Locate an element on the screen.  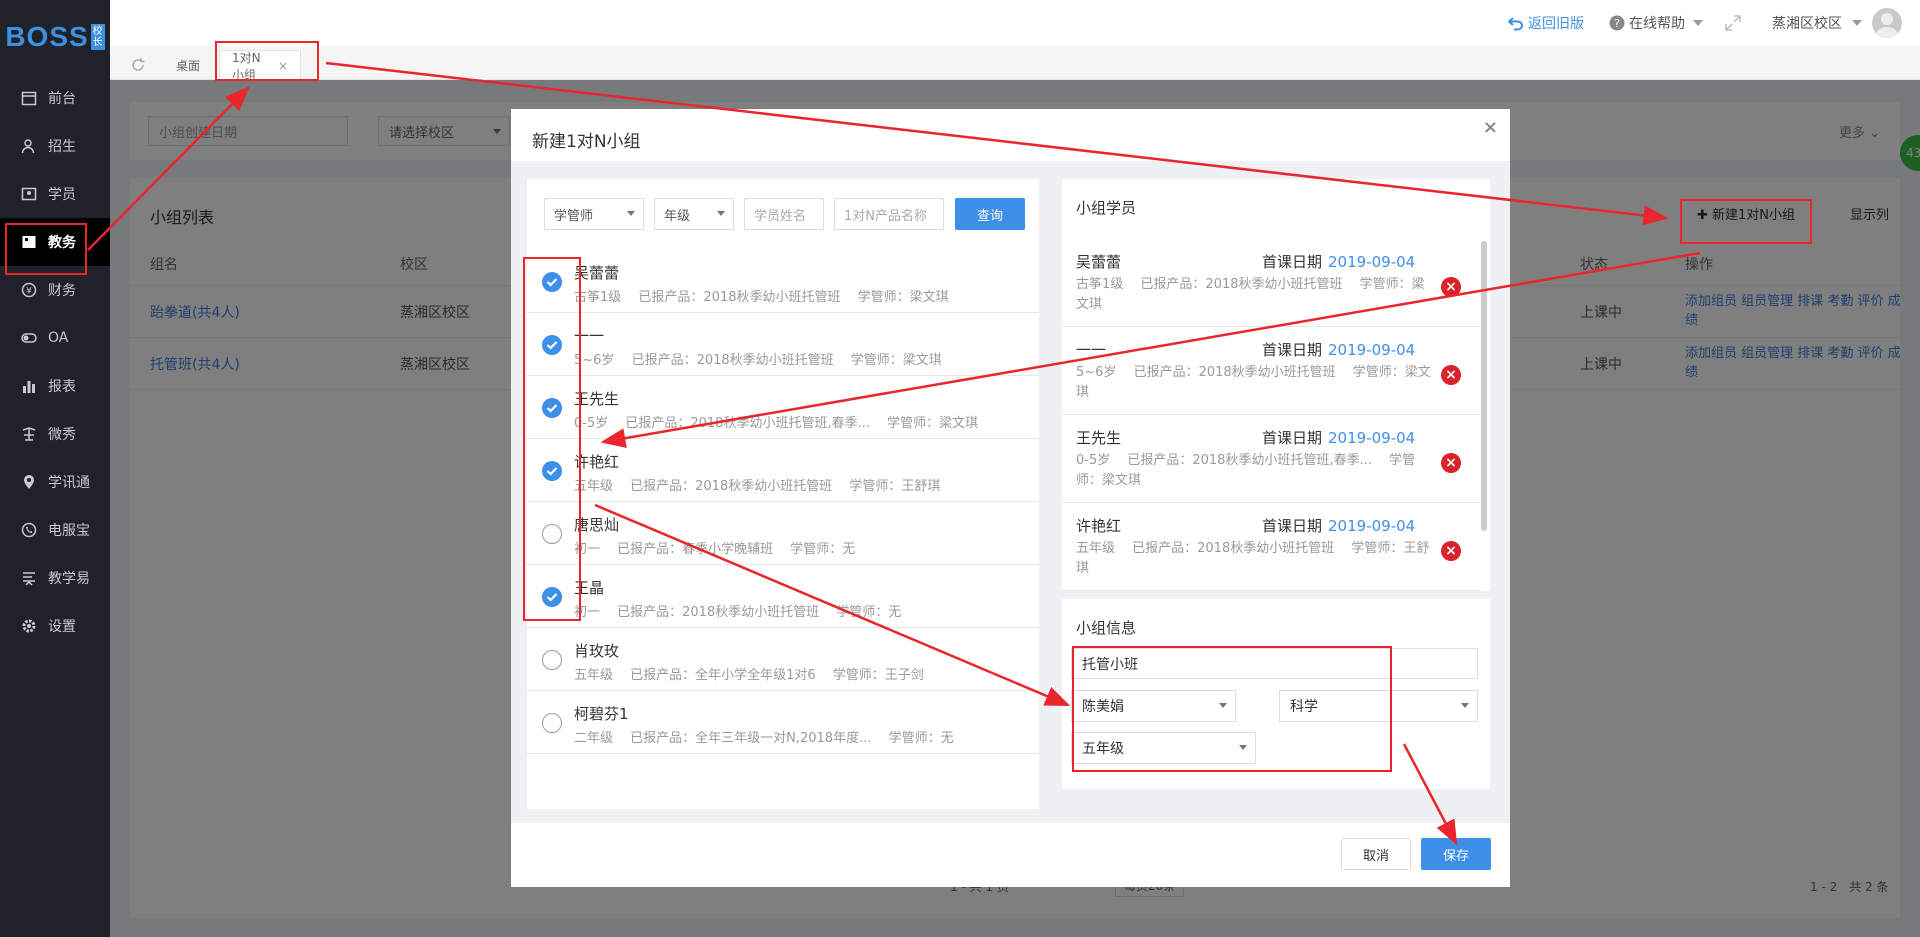
user-add-icon is located at coordinates (29, 146).